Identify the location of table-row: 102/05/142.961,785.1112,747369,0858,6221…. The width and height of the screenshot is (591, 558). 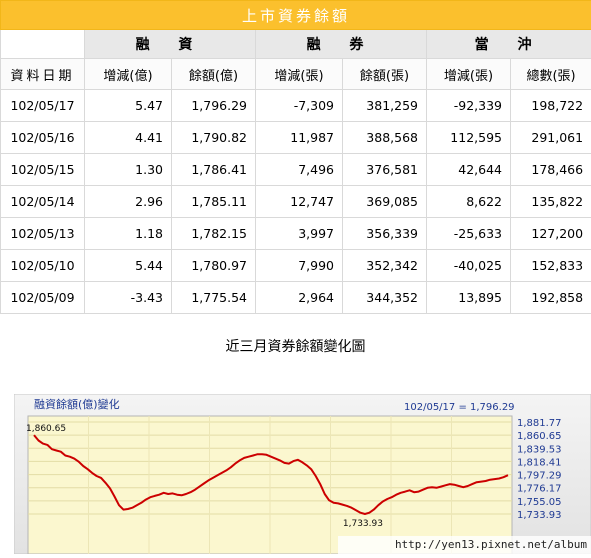
(296, 202).